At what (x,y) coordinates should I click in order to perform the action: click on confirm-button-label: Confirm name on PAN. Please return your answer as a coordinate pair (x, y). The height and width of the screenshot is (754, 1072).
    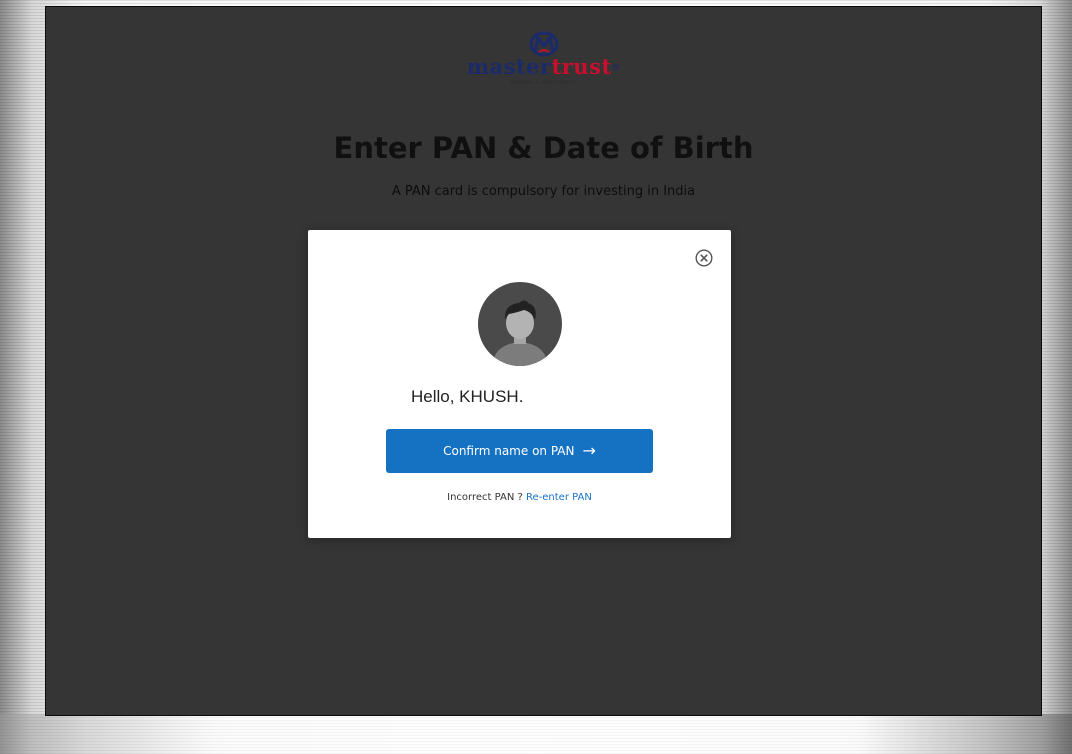
    Looking at the image, I should click on (509, 451).